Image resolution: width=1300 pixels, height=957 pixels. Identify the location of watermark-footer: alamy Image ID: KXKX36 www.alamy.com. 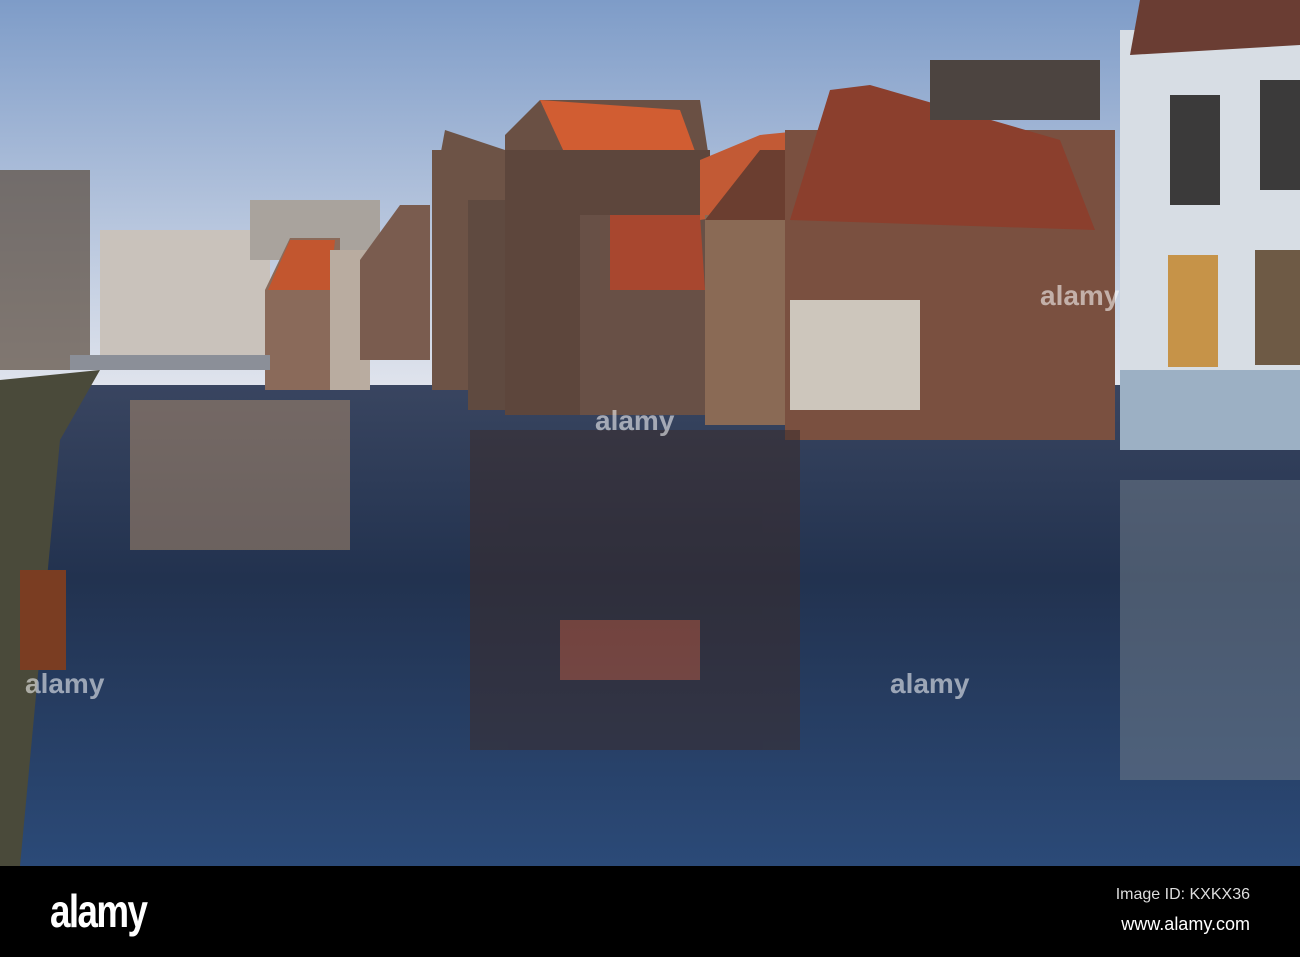
(650, 911).